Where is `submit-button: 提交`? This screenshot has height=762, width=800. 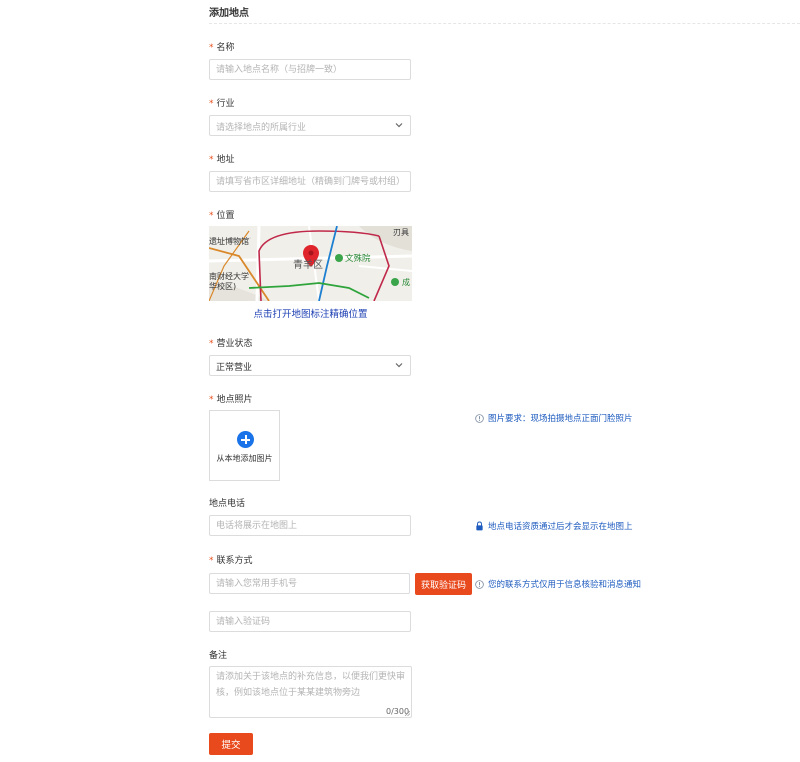 submit-button: 提交 is located at coordinates (231, 744).